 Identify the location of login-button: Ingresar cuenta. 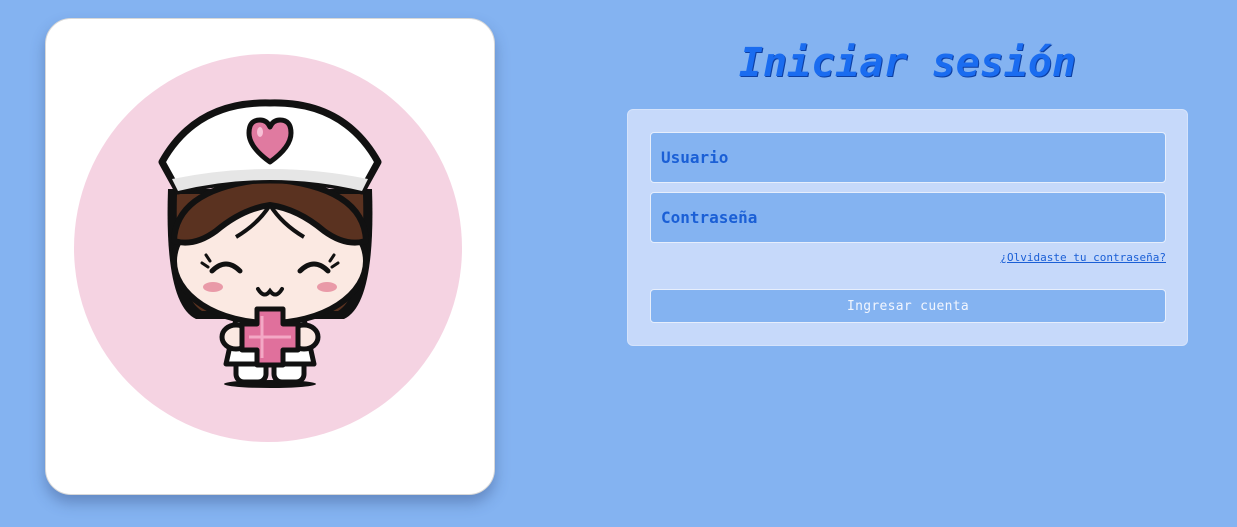
(908, 306).